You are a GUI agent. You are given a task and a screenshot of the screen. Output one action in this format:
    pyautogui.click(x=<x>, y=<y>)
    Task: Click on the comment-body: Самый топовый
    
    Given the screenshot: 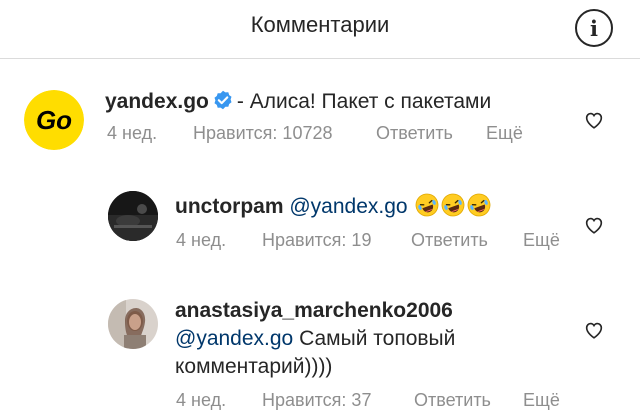 What is the action you would take?
    pyautogui.click(x=377, y=338)
    